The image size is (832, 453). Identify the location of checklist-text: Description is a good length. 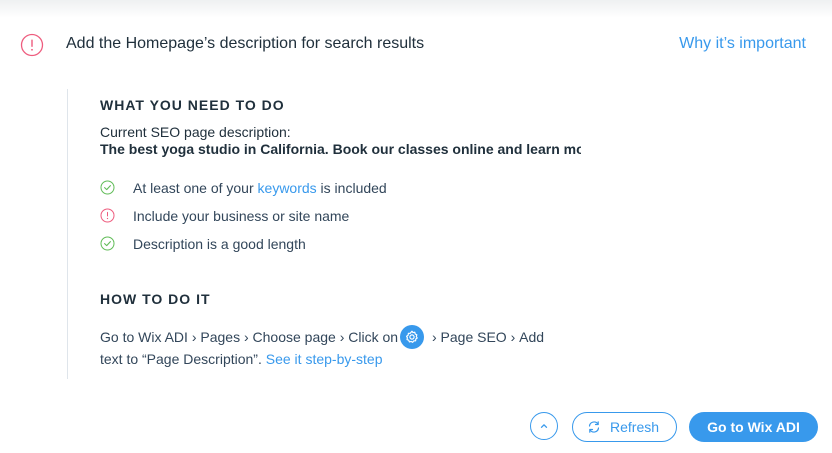
(219, 244).